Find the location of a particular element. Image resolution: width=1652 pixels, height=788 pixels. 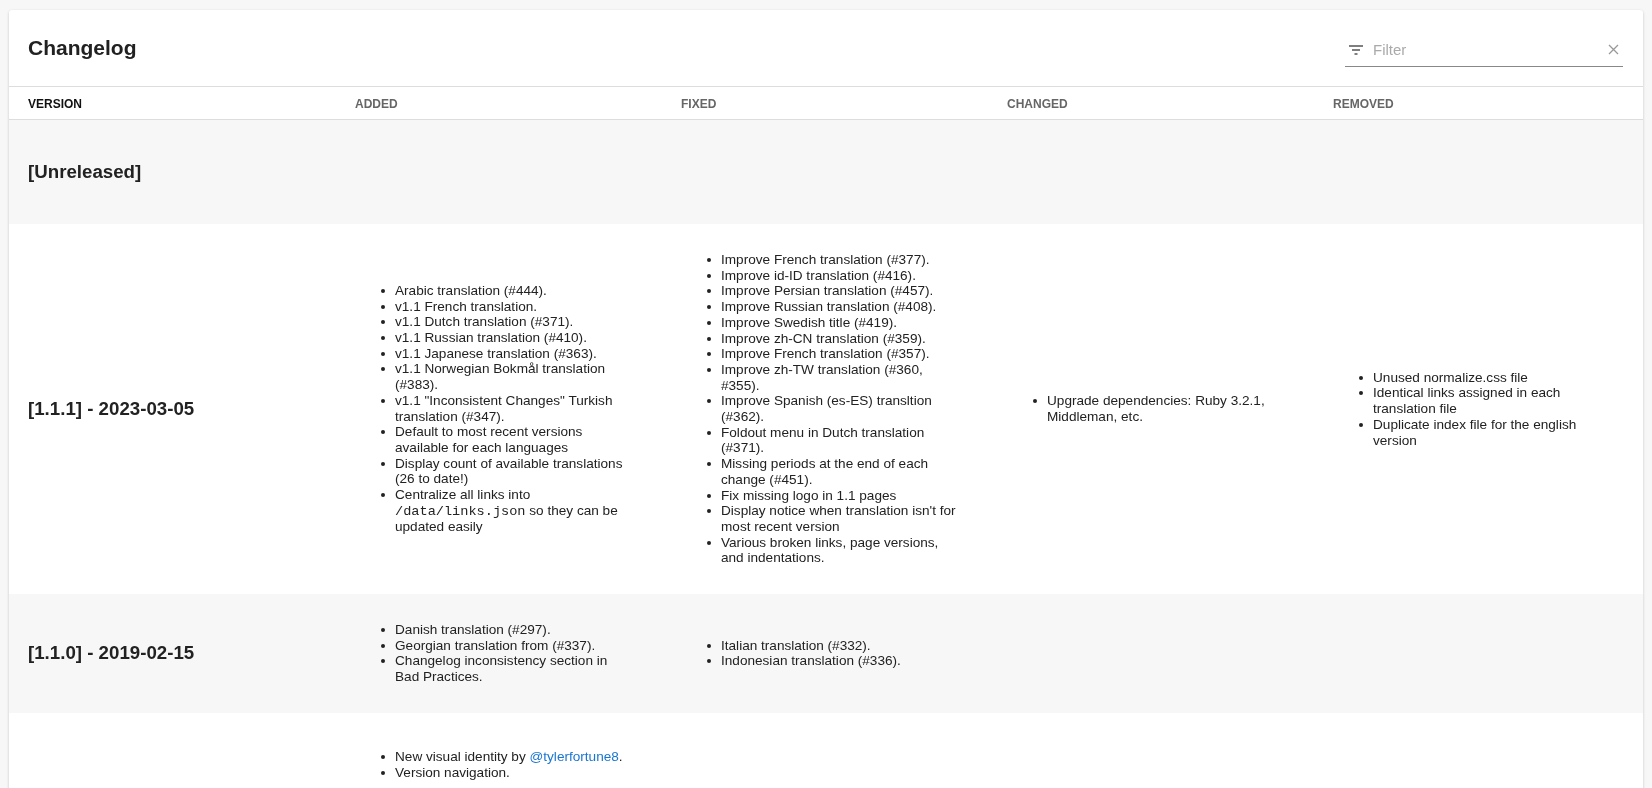

change-item: Improve zh-TW translation (#360, #355). is located at coordinates (822, 377).